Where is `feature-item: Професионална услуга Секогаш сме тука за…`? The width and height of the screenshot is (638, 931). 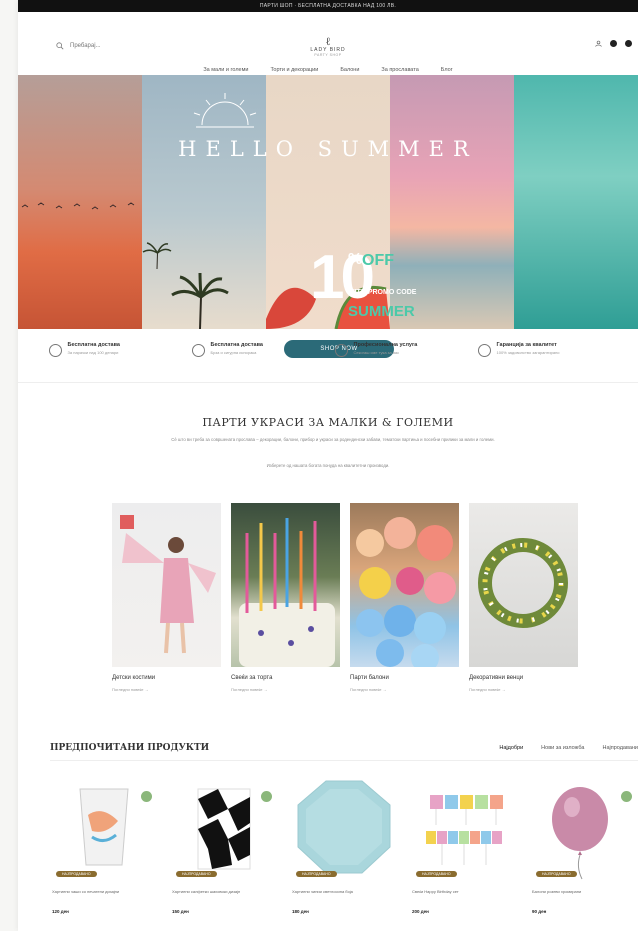 feature-item: Професионална услуга Секогаш сме тука за… is located at coordinates (399, 362).